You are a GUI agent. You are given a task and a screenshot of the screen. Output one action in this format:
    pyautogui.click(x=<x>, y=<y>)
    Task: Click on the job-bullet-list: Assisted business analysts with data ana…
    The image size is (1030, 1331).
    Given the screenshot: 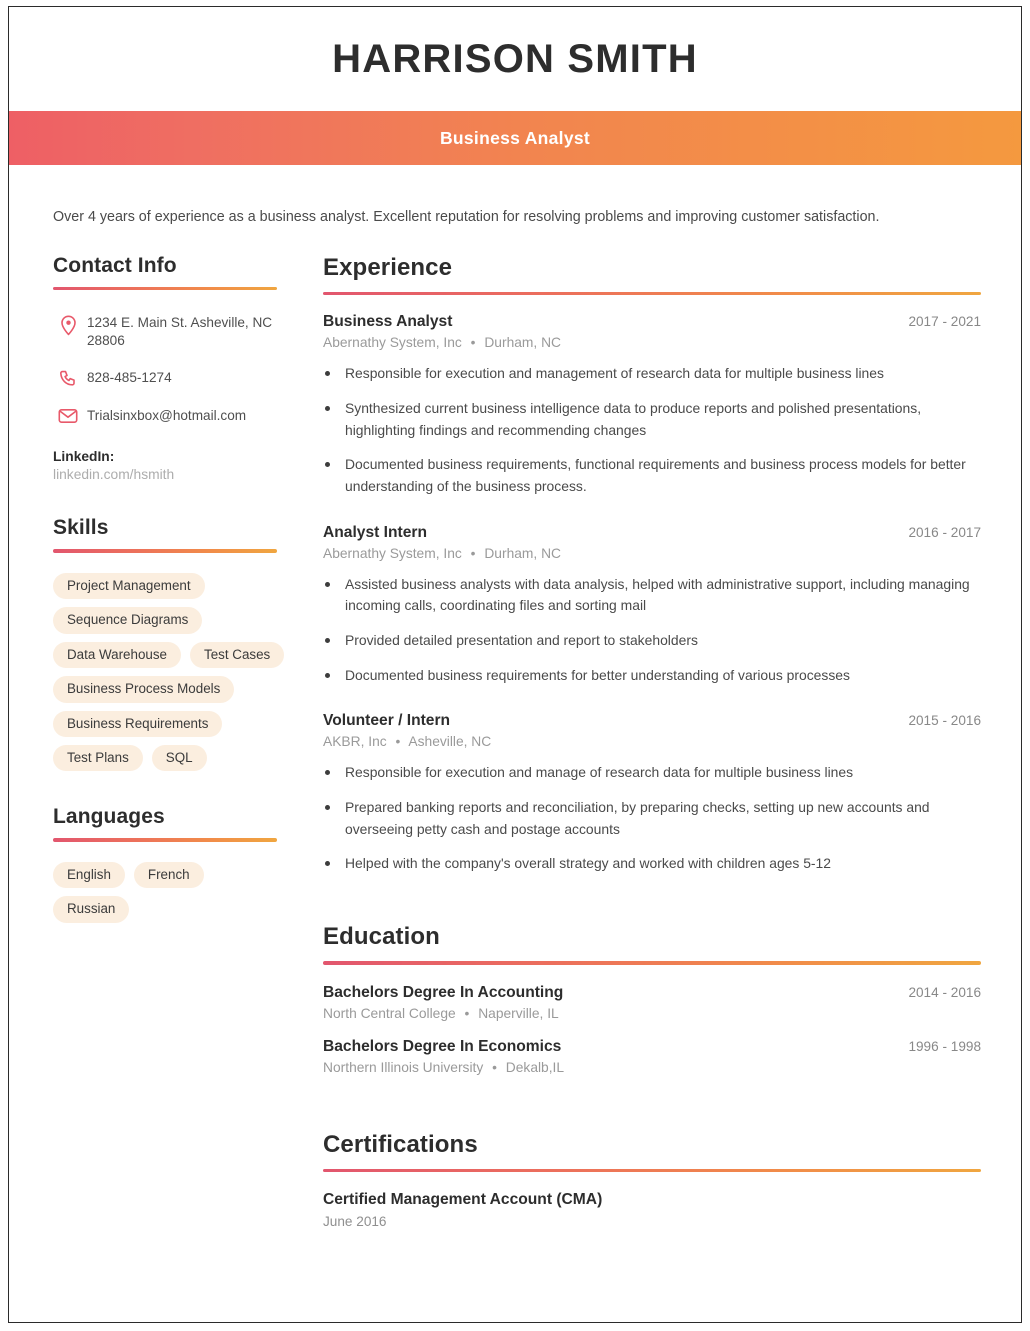 What is the action you would take?
    pyautogui.click(x=652, y=630)
    